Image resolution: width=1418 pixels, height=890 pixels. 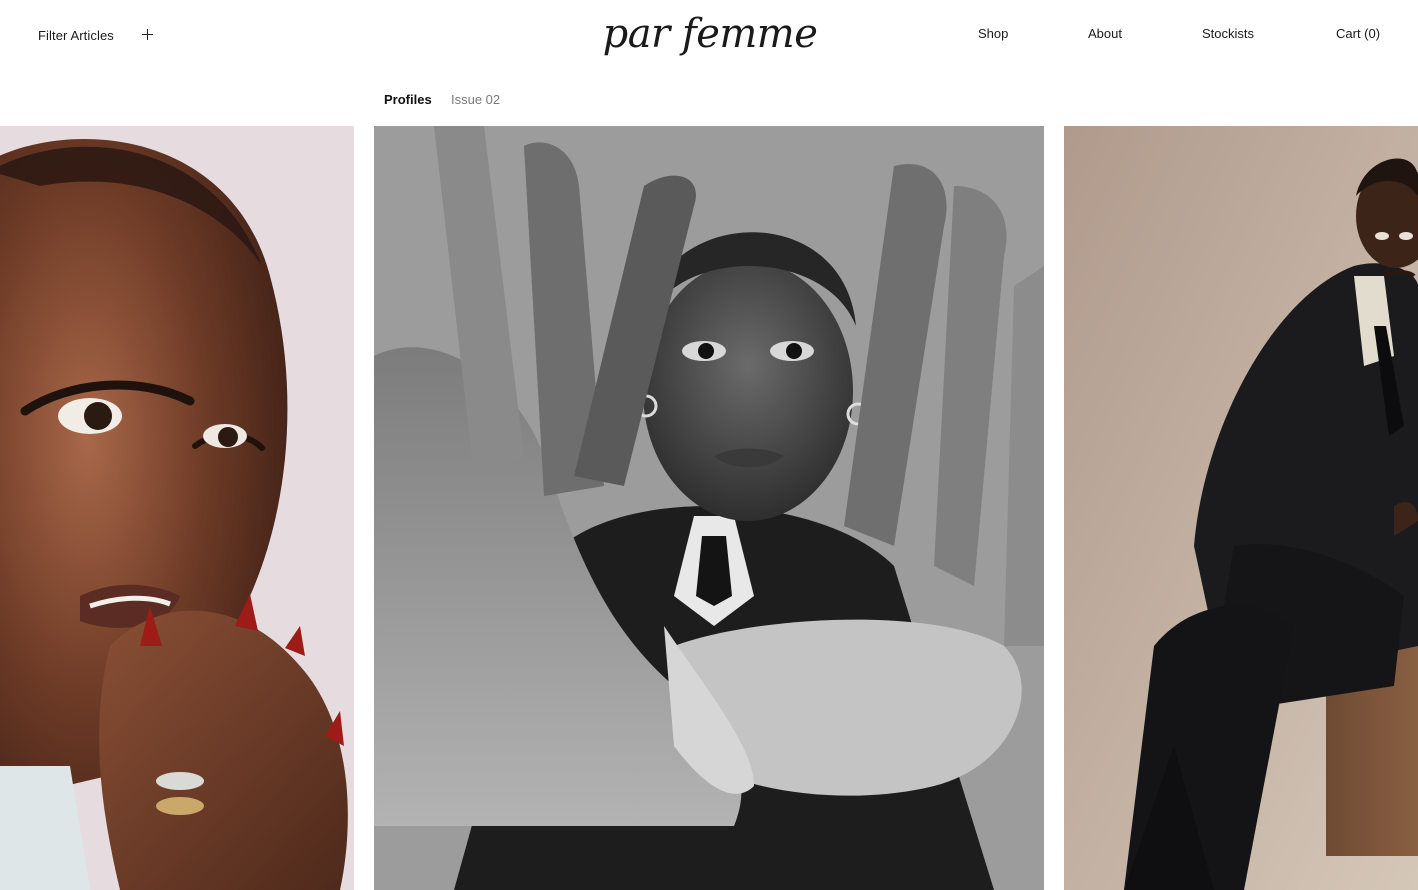 I want to click on site-logo: par femme, so click(x=710, y=34).